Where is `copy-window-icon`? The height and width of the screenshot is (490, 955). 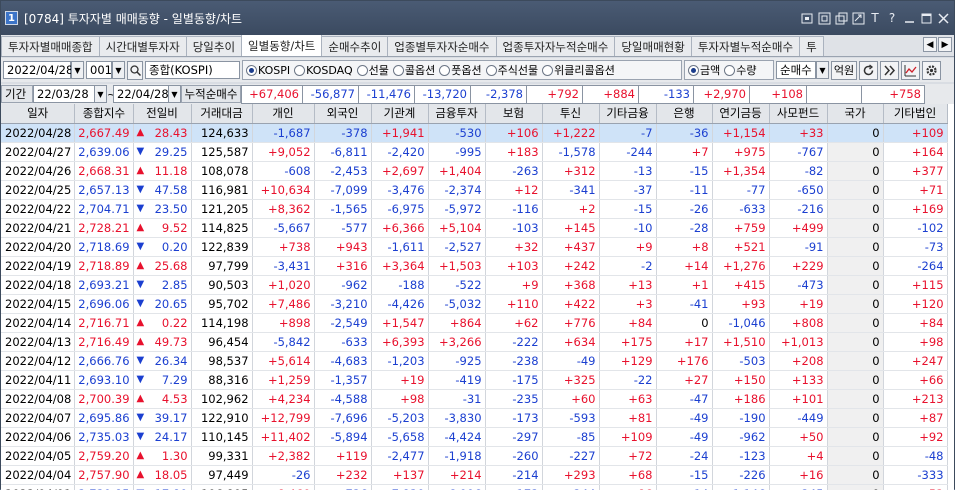 copy-window-icon is located at coordinates (807, 18).